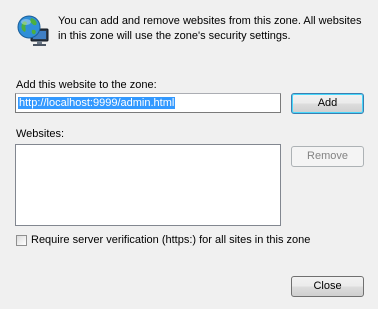 The height and width of the screenshot is (309, 378). What do you see at coordinates (327, 156) in the screenshot?
I see `remove-button: Remove` at bounding box center [327, 156].